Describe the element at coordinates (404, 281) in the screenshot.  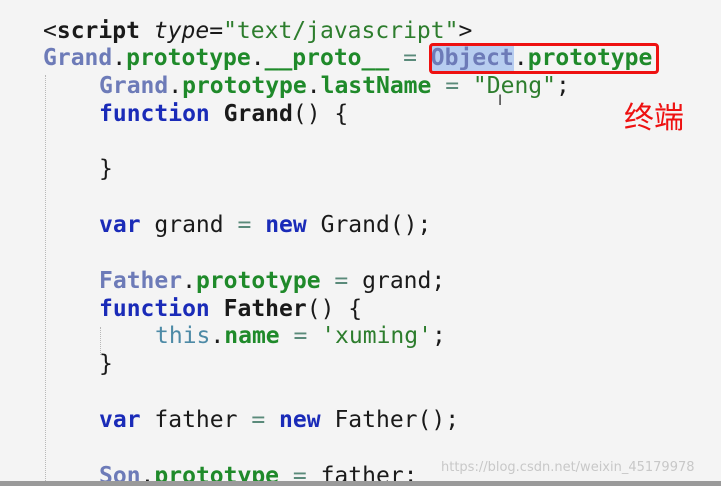
I see `code-token: grand;` at that location.